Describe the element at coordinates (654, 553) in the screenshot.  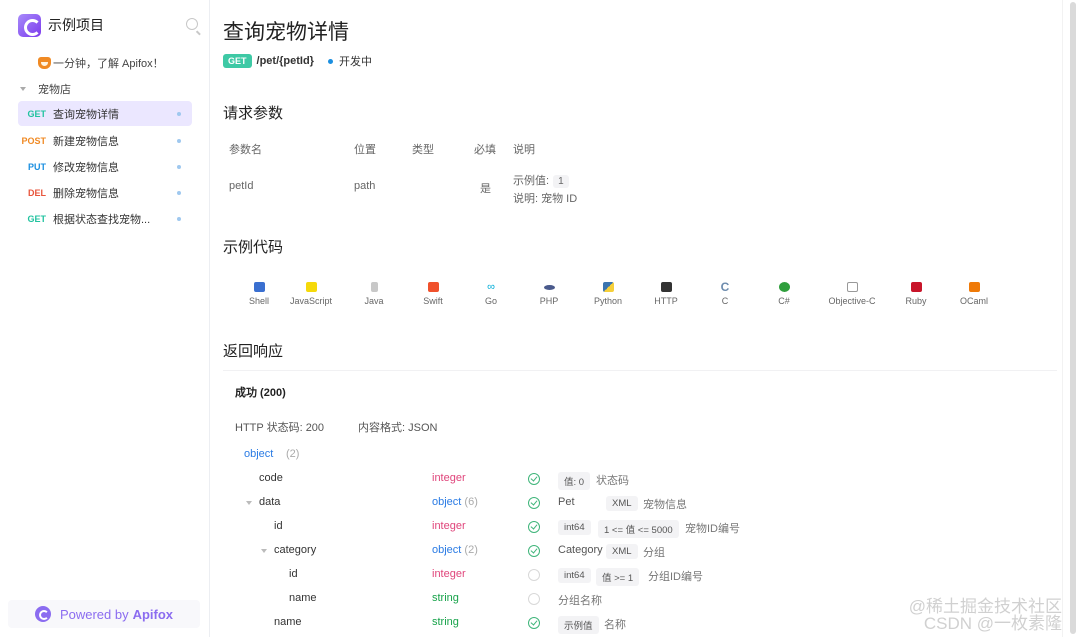
I see `field-desc: 分组` at that location.